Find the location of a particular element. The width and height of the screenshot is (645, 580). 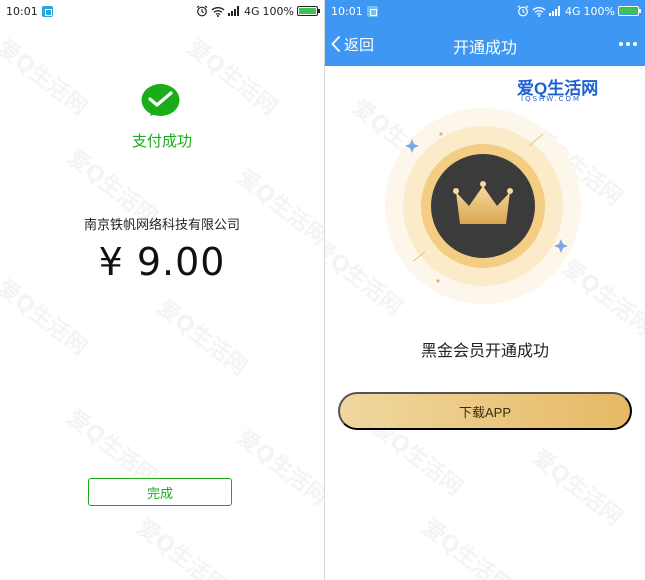

merchant-name: 南京铁帆网络科技有限公司 is located at coordinates (161, 225).